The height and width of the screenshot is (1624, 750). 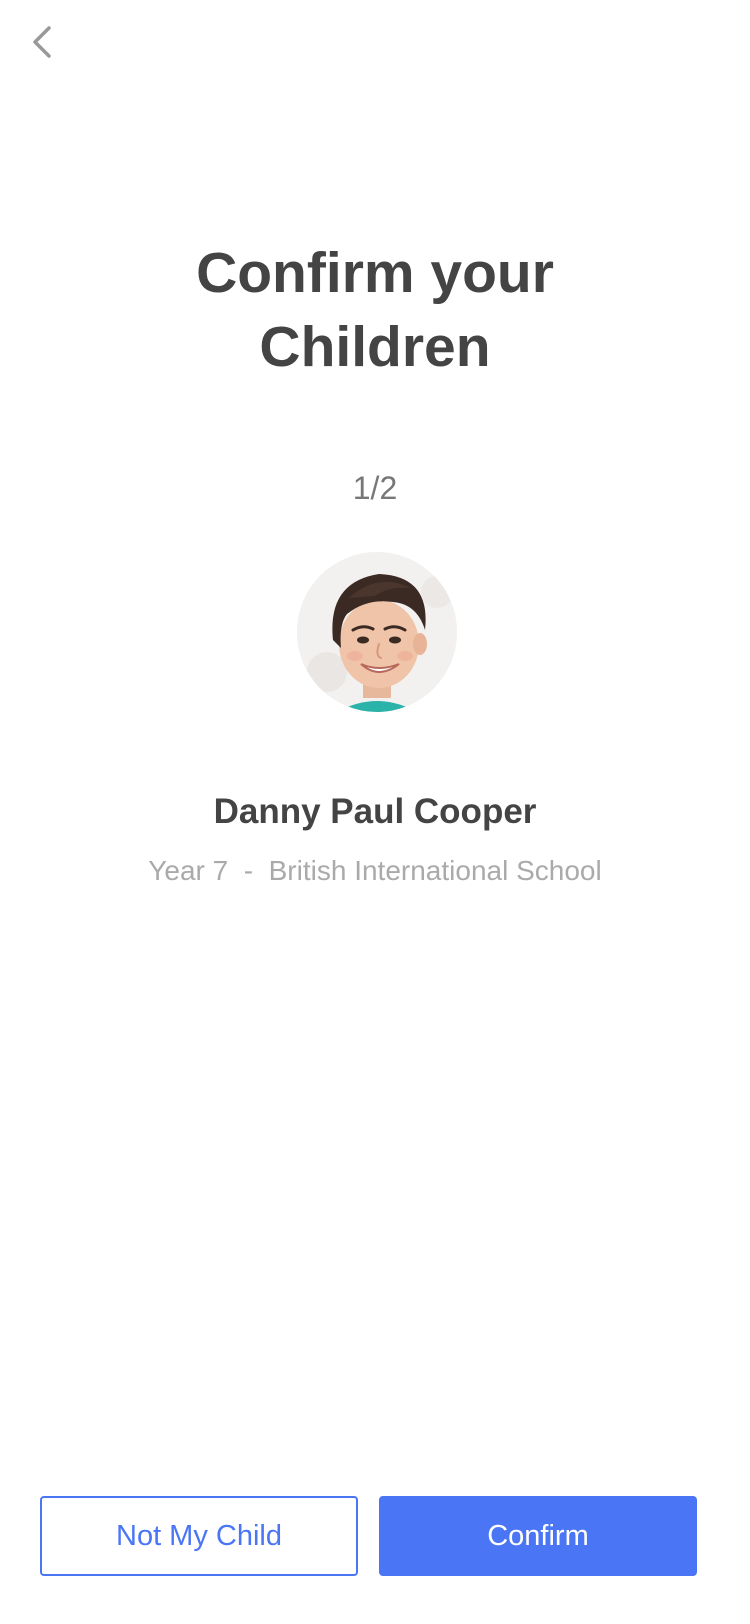 I want to click on child-counter: 1/2, so click(x=375, y=488).